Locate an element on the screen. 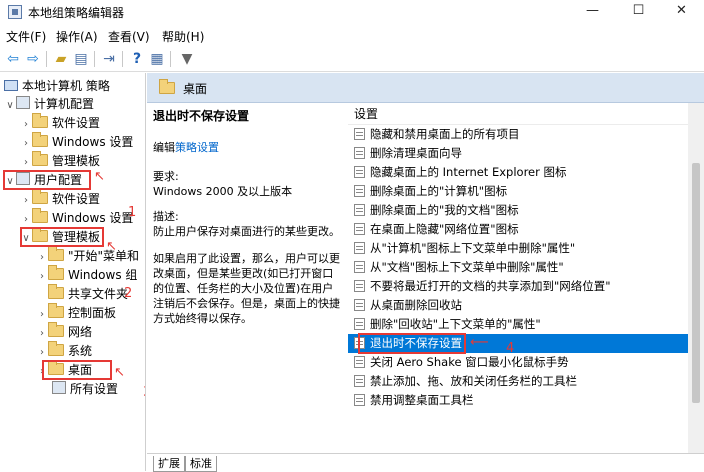  list-item: 删除"回收站"上下文菜单的"属性" is located at coordinates (518, 324).